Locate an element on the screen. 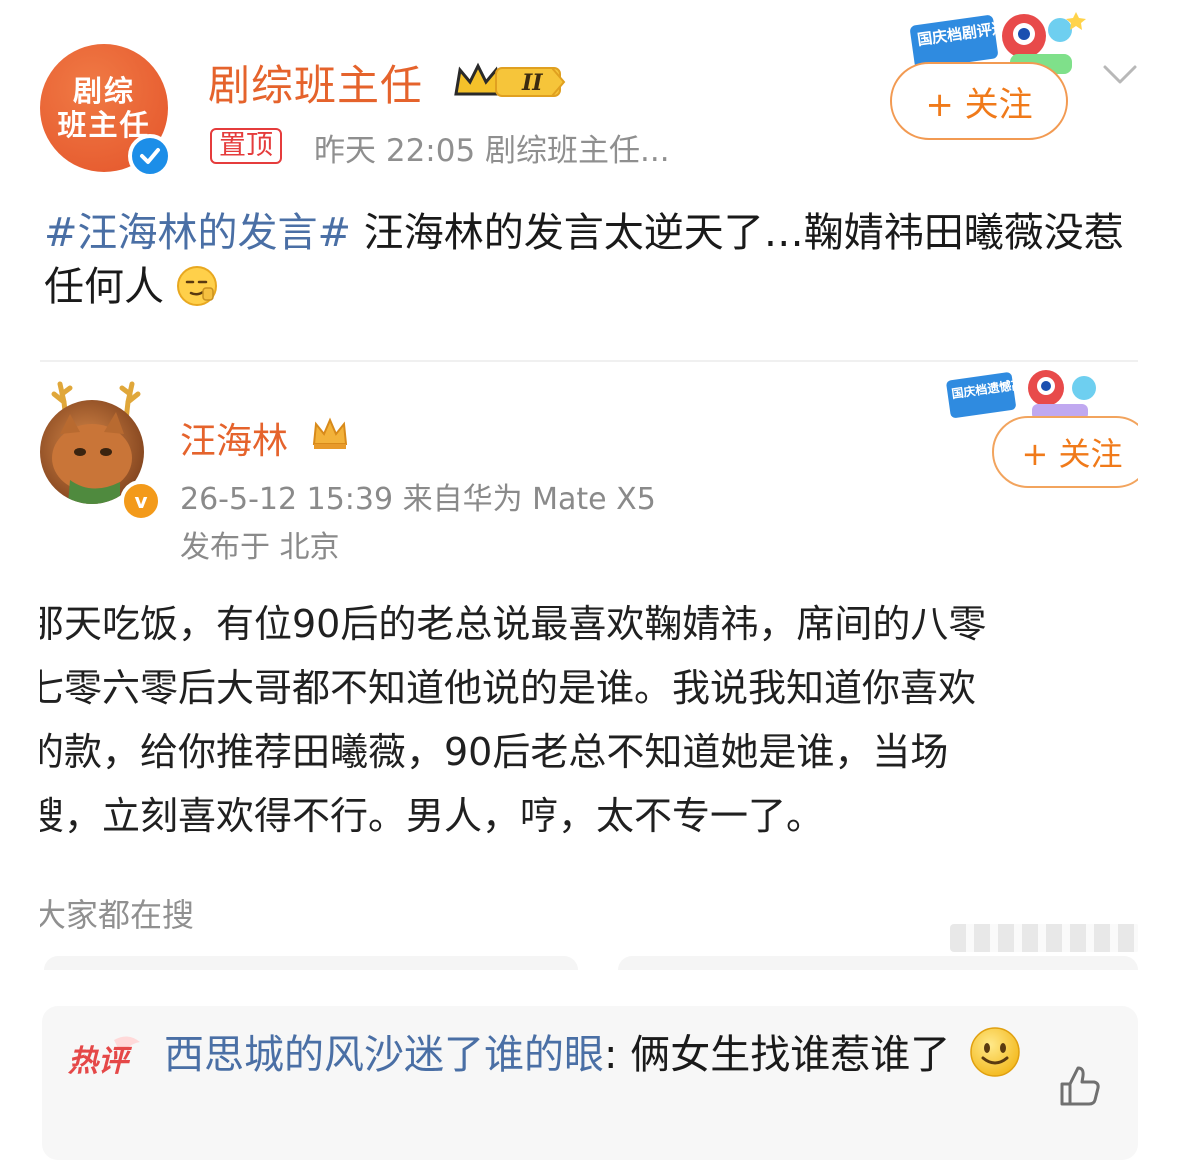 This screenshot has width=1179, height=1172. blurred-content is located at coordinates (1044, 938).